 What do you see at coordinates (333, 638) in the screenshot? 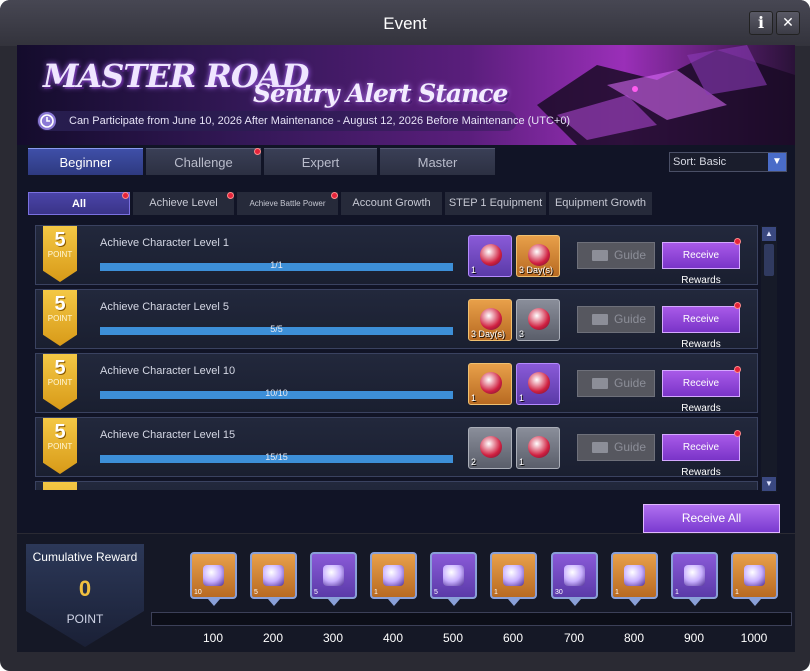
I see `milestone-label: 300` at bounding box center [333, 638].